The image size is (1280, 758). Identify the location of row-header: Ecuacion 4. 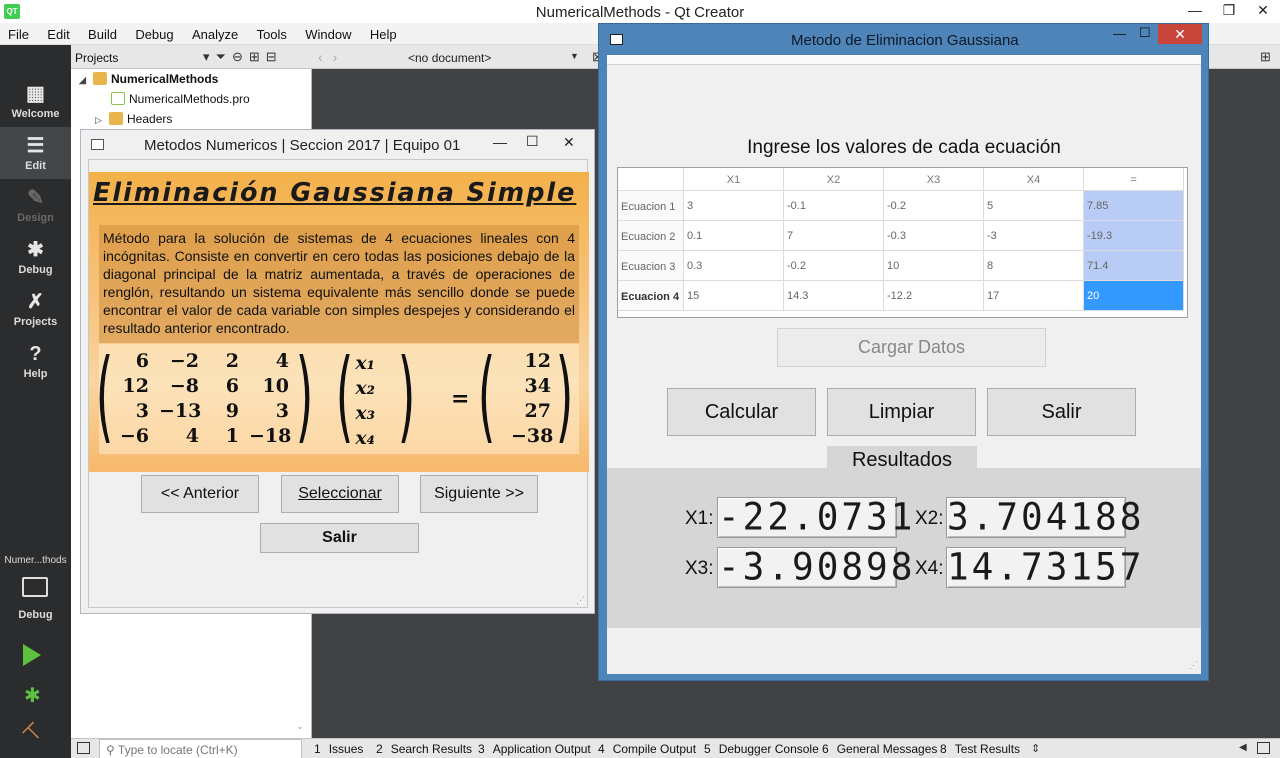
(651, 296).